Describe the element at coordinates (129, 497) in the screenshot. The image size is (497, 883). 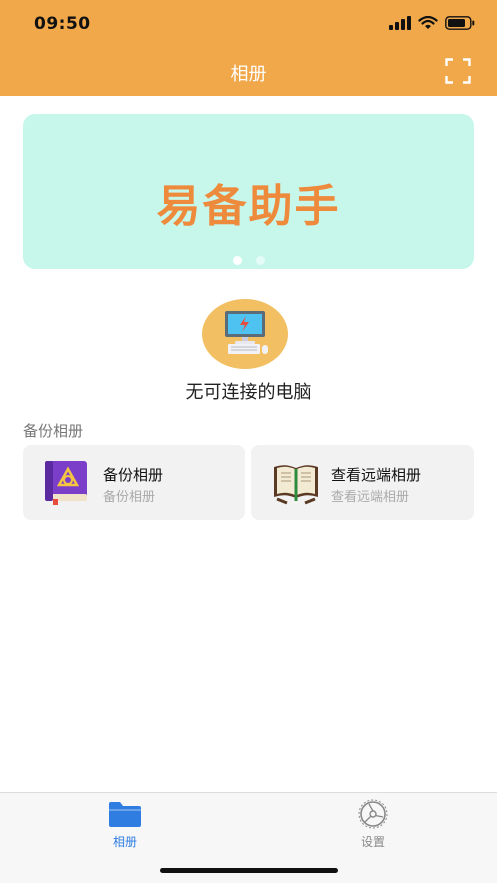
I see `card-subtitle: 备份相册` at that location.